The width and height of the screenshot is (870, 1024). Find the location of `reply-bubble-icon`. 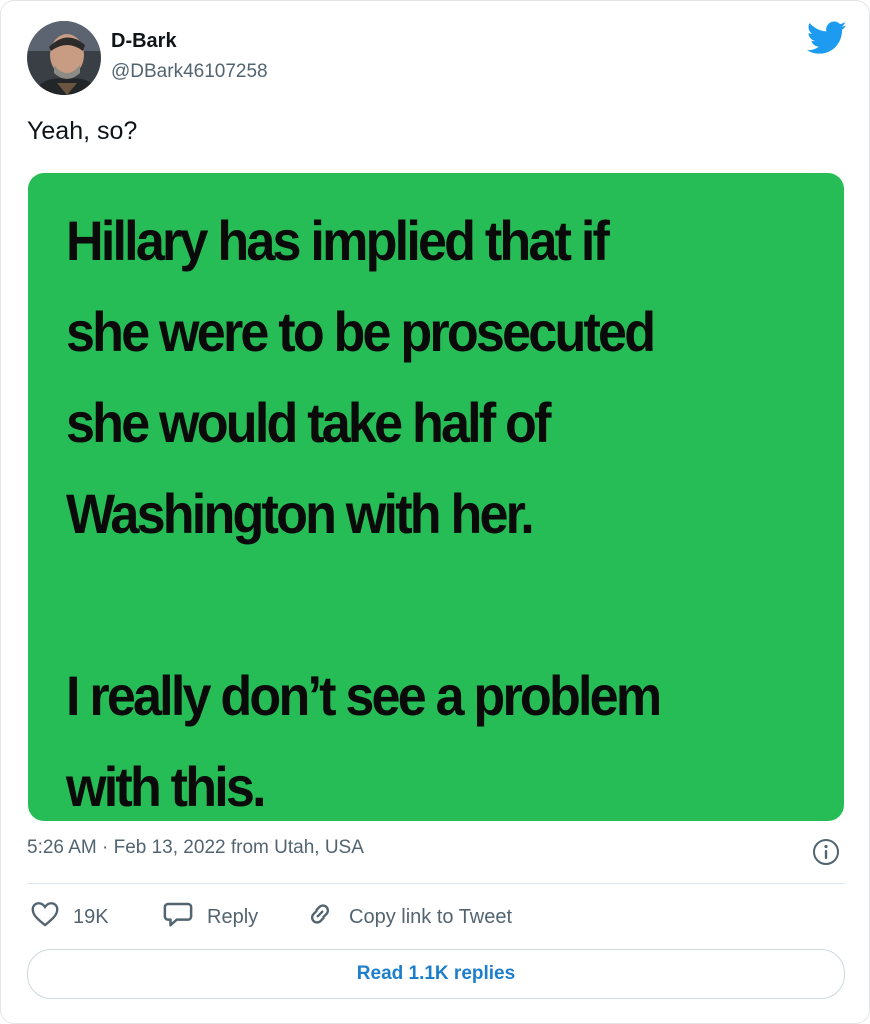

reply-bubble-icon is located at coordinates (185, 917).